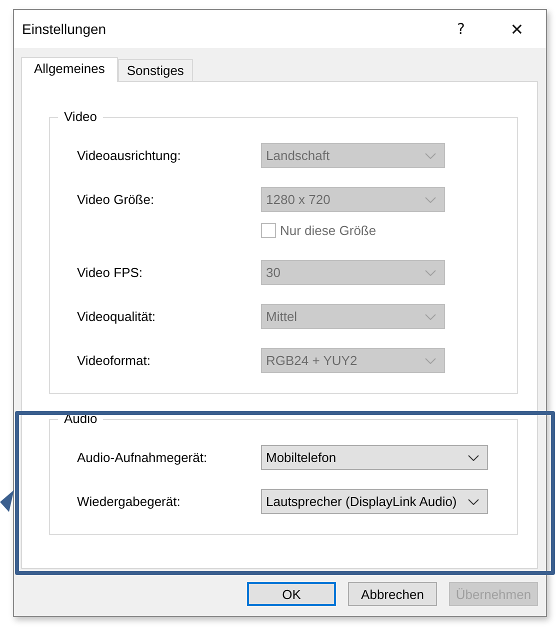 This screenshot has width=560, height=630. What do you see at coordinates (116, 199) in the screenshot?
I see `field-label: Video Größe:` at bounding box center [116, 199].